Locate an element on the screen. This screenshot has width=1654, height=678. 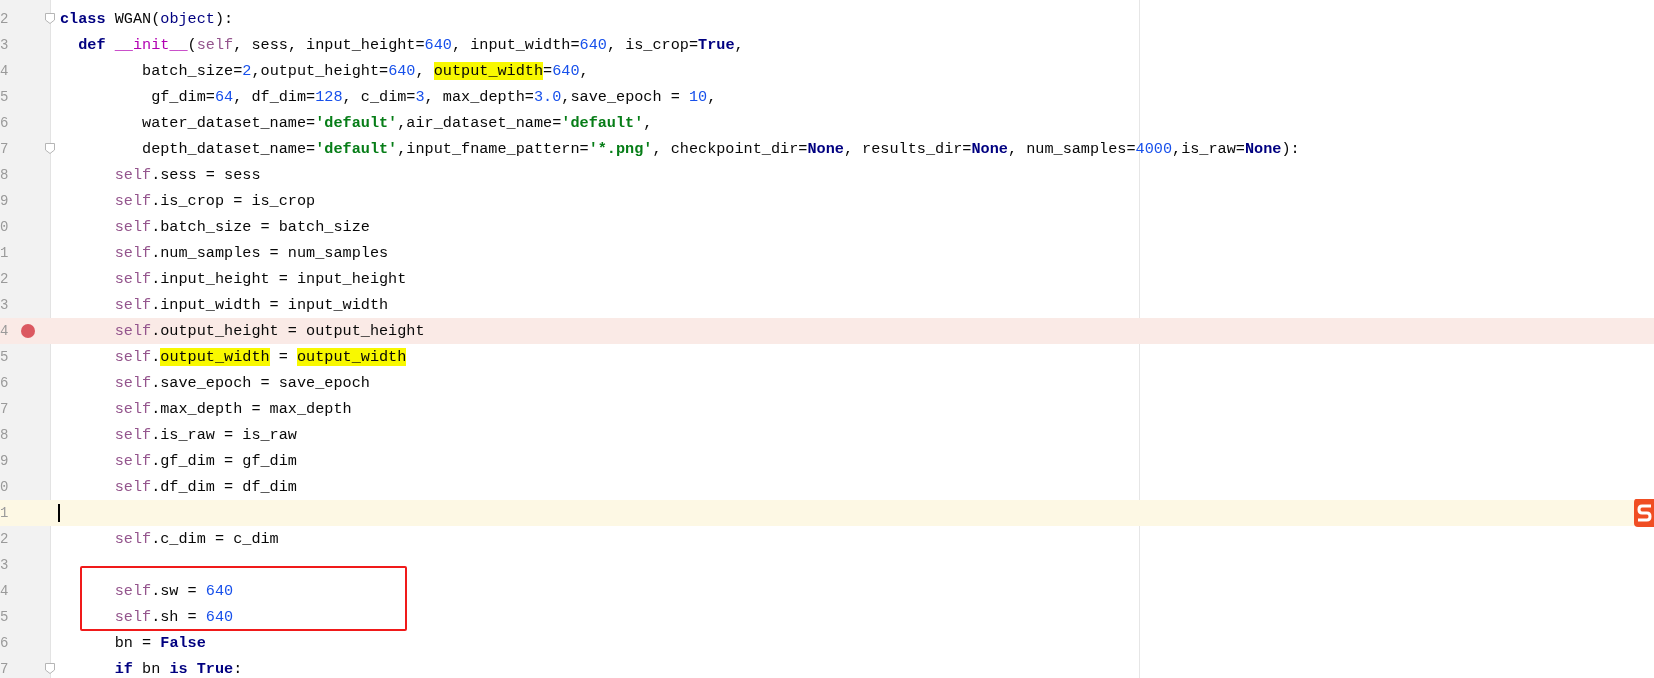
code-line: self.is_crop = is_crop is located at coordinates (214, 201).